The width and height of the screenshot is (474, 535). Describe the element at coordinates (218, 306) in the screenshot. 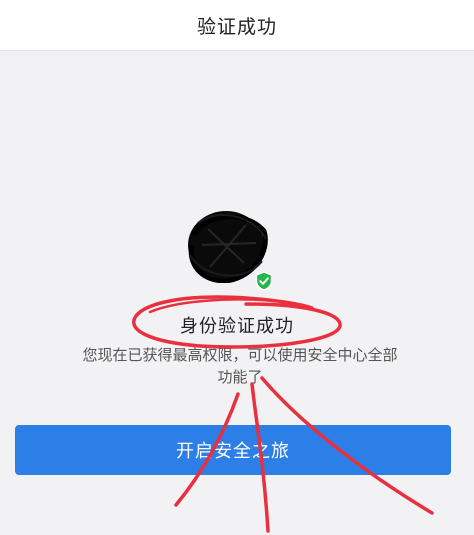

I see `annotation-ellipse-stroke-inner` at that location.